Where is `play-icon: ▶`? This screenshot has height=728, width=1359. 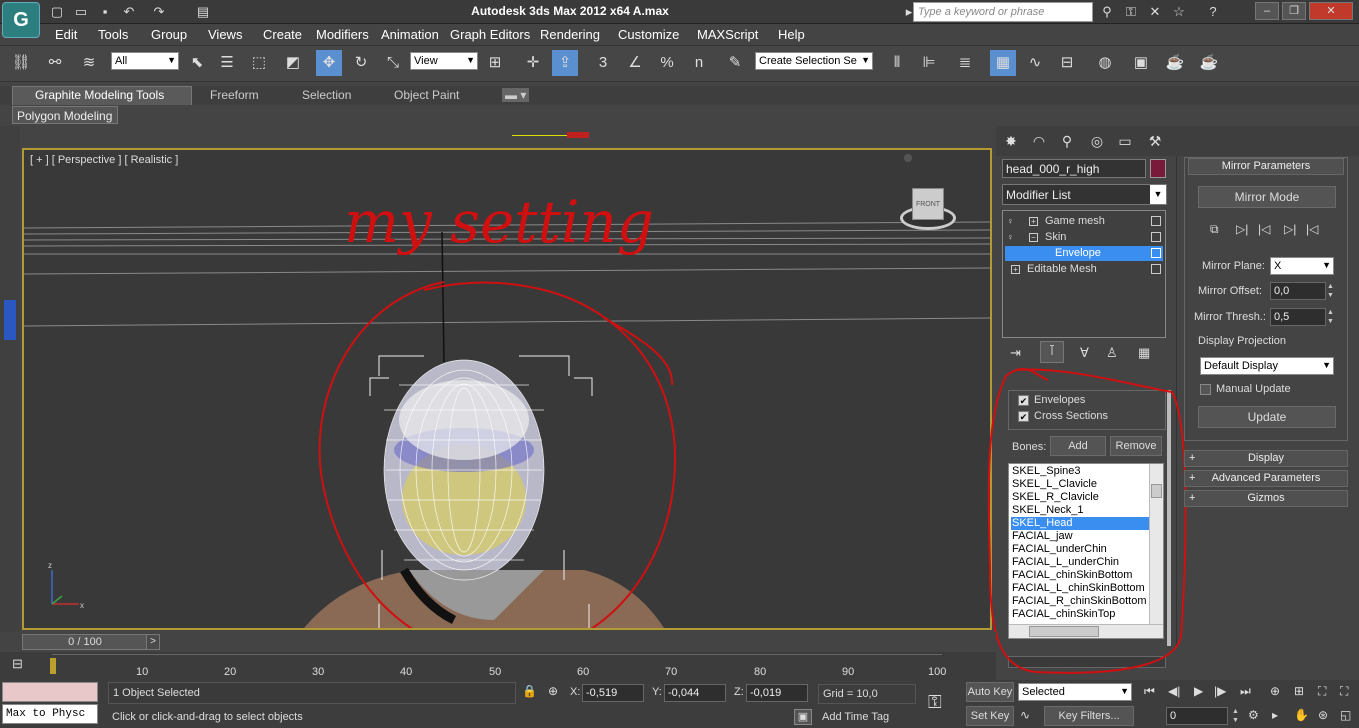
play-icon: ▶ is located at coordinates (1198, 691).